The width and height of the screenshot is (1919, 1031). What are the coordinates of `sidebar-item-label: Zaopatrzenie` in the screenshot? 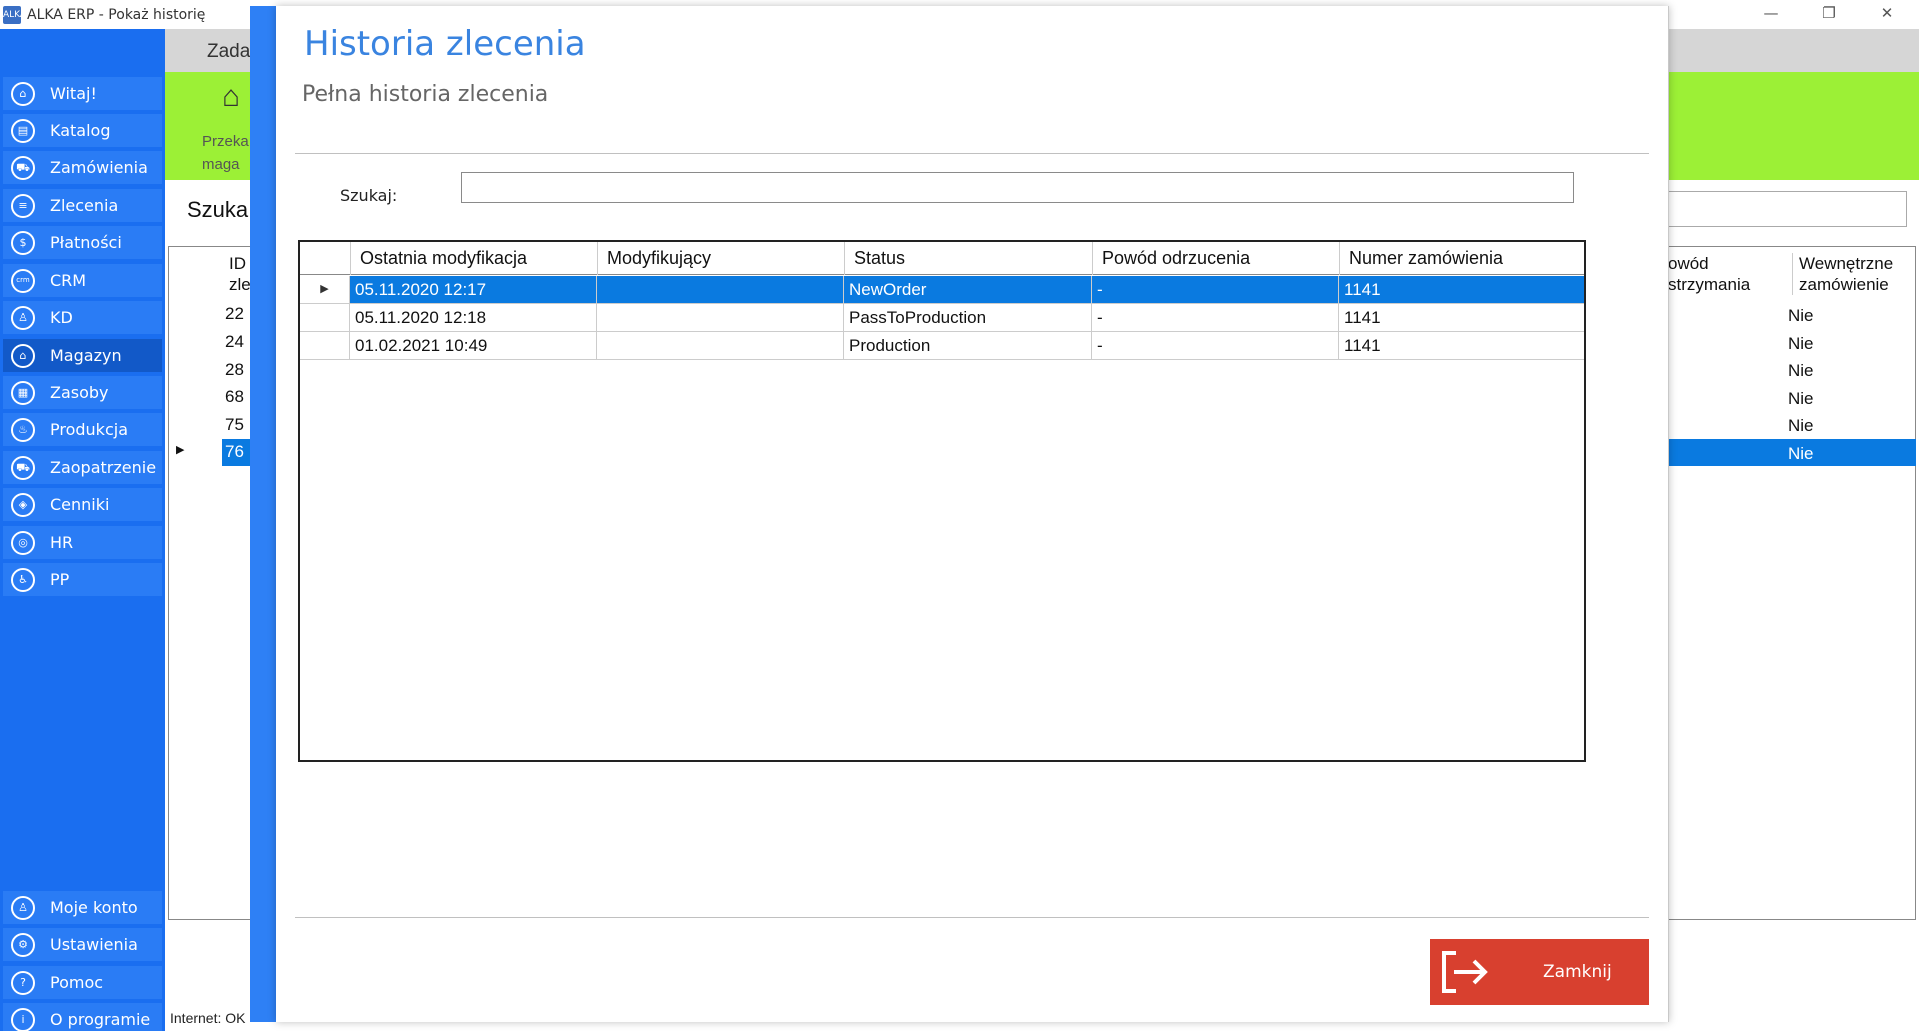 It's located at (103, 467).